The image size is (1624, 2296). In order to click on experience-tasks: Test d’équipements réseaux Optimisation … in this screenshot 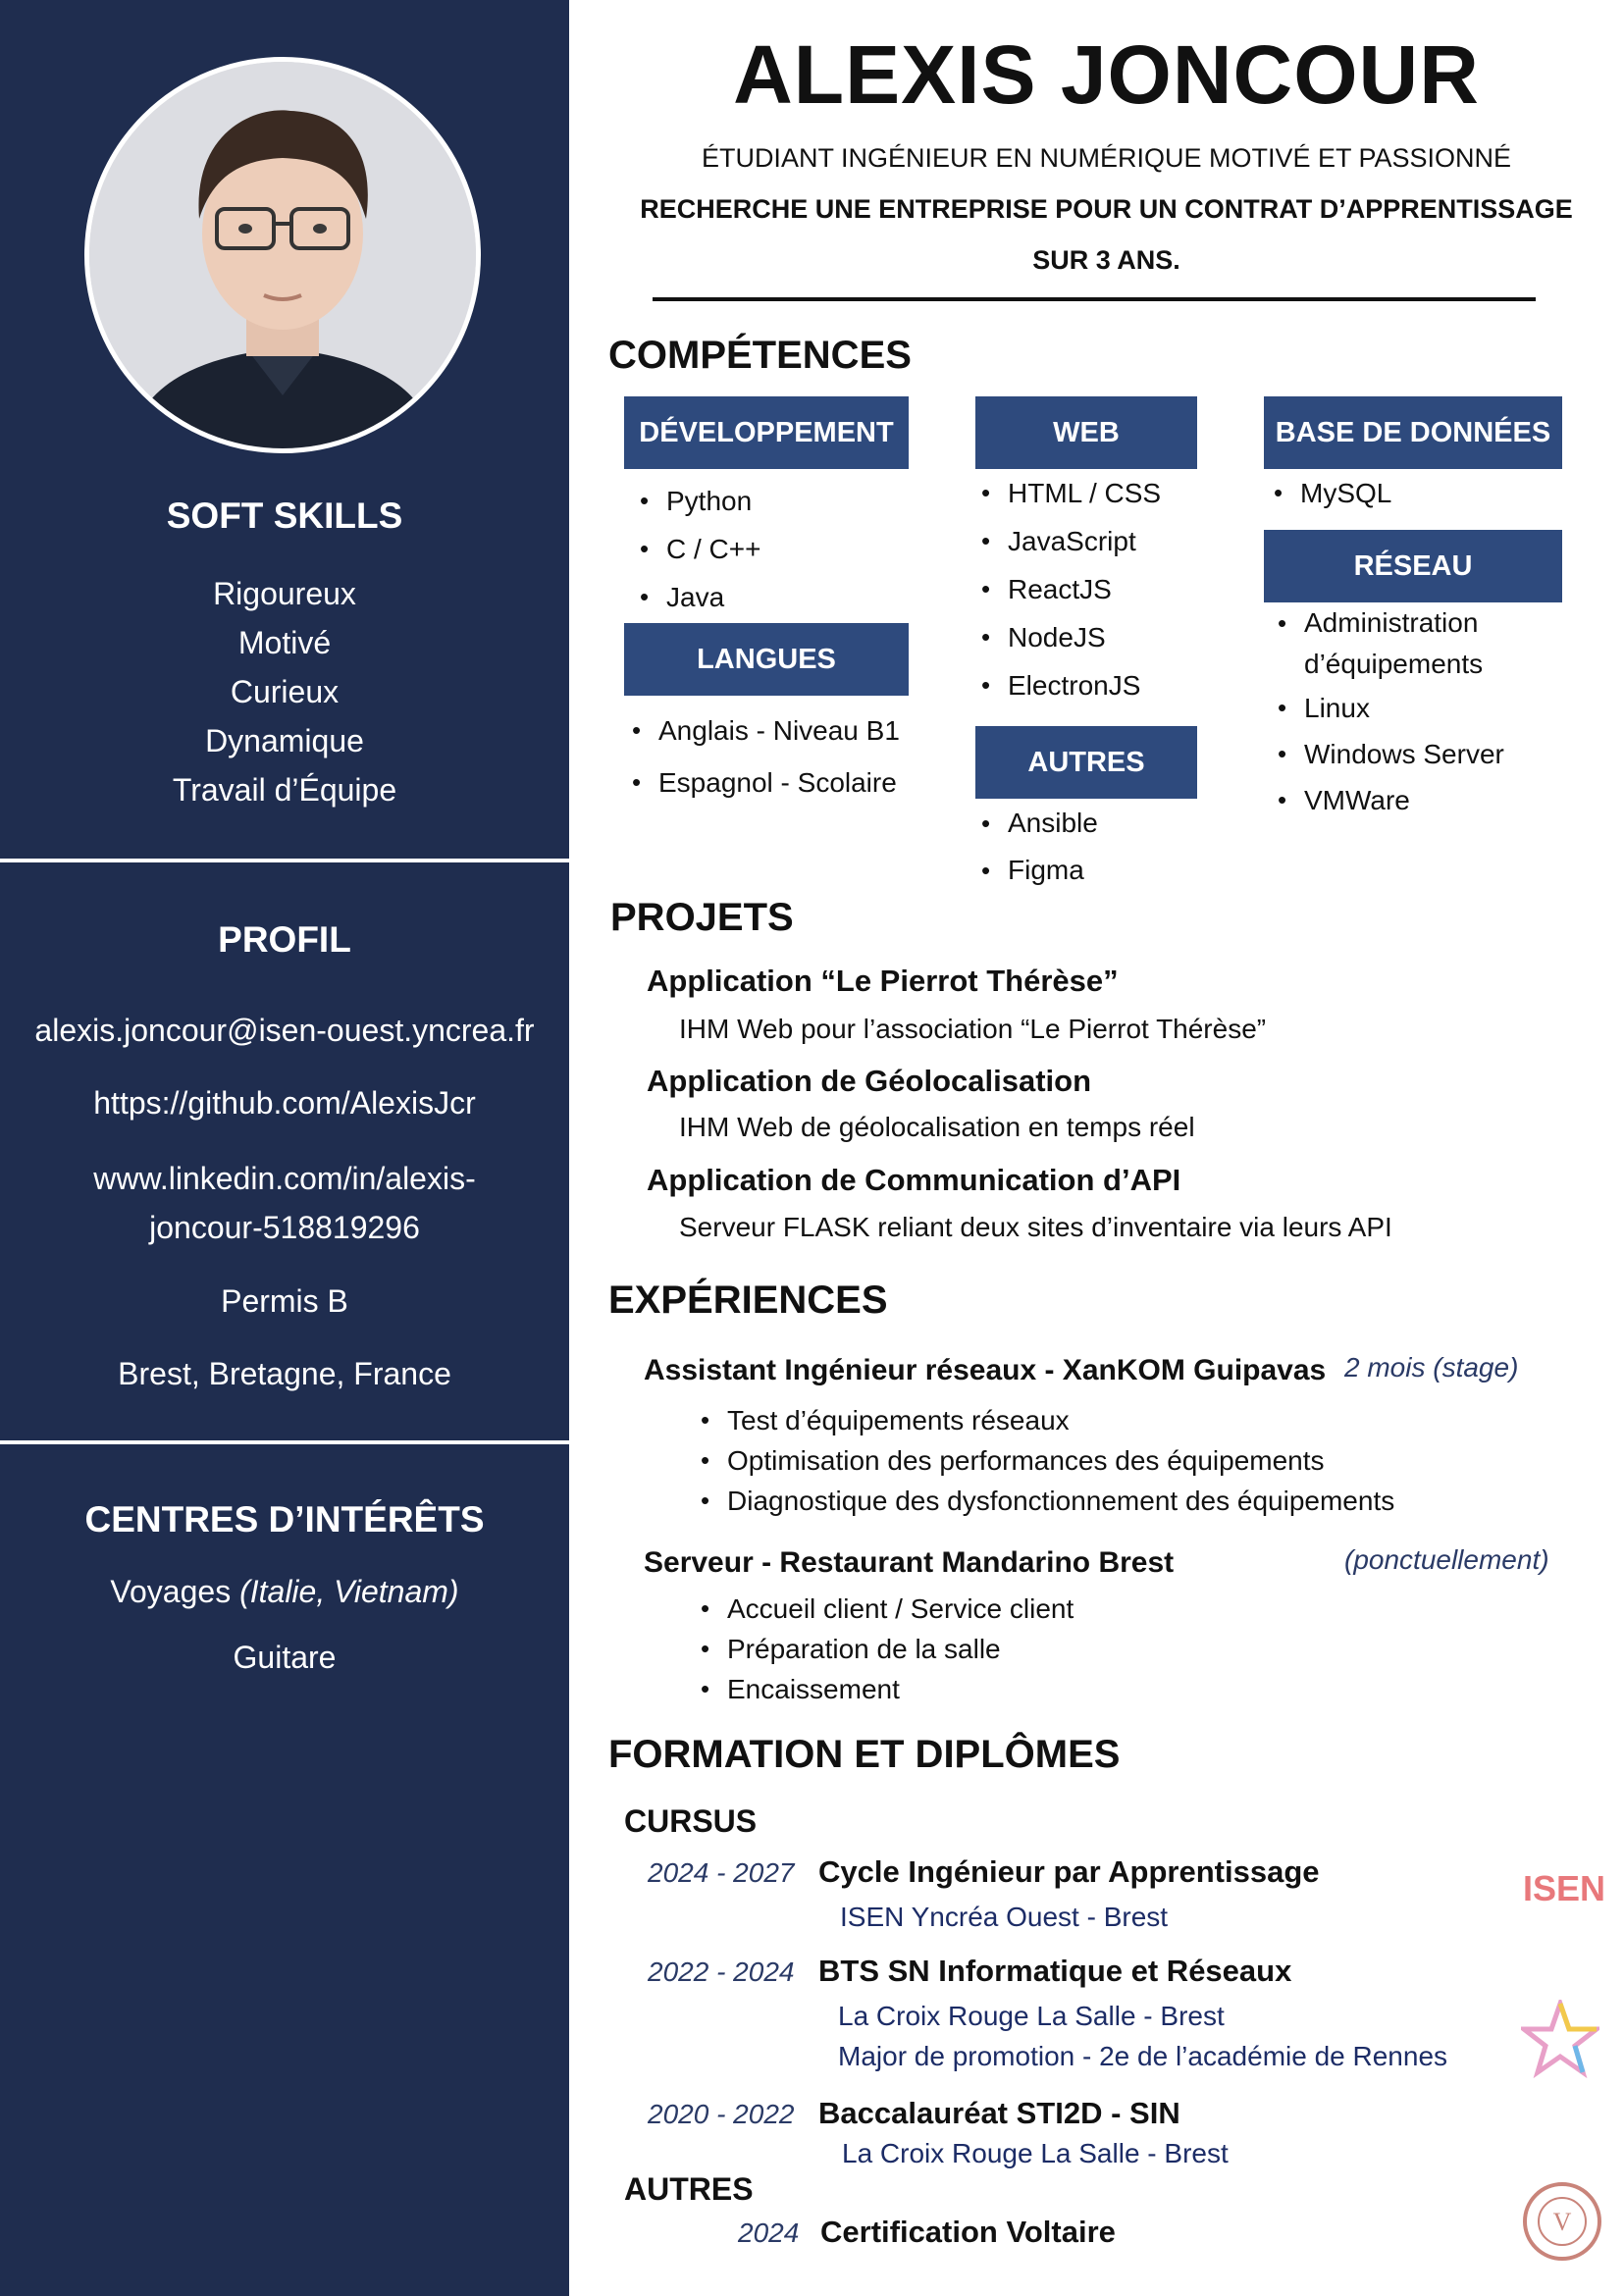, I will do `click(1087, 1460)`.